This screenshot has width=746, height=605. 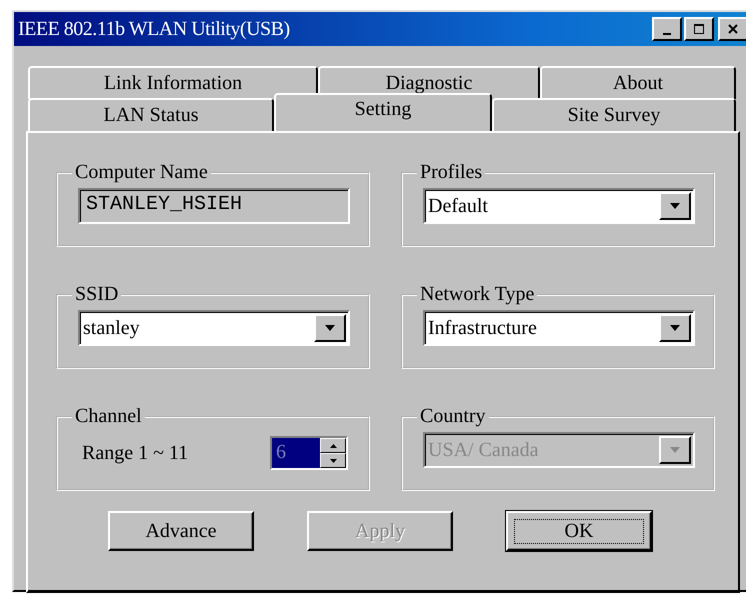 I want to click on dropdown: Infrastructure, so click(x=559, y=328).